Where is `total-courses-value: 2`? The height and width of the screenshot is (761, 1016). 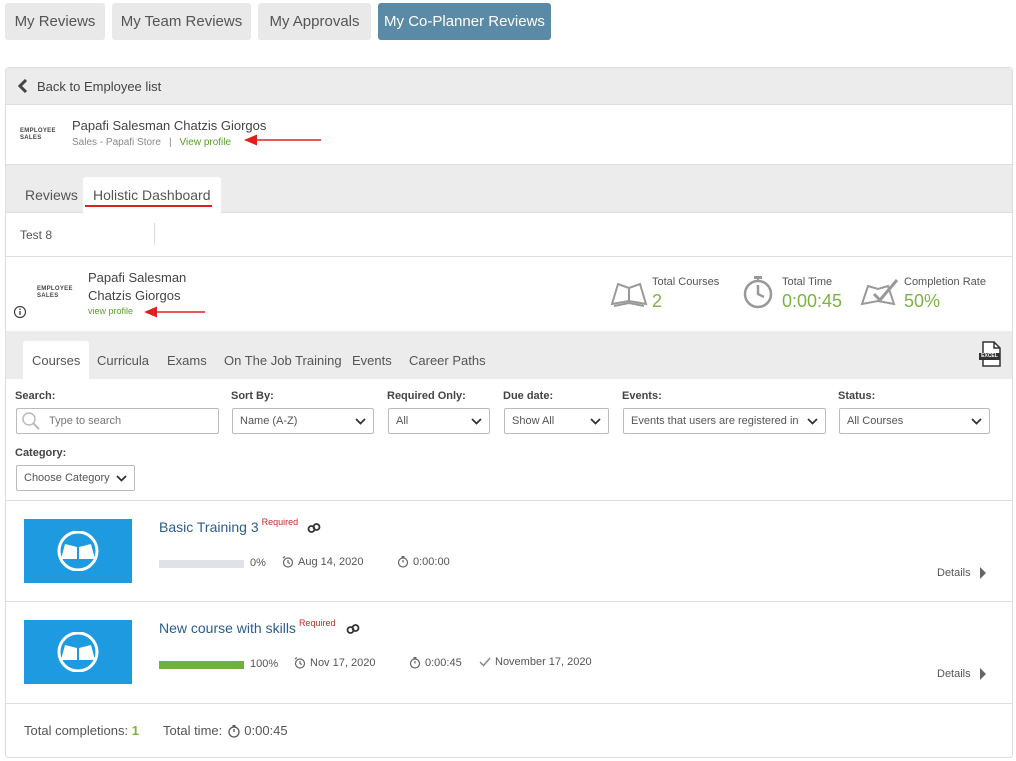
total-courses-value: 2 is located at coordinates (657, 301).